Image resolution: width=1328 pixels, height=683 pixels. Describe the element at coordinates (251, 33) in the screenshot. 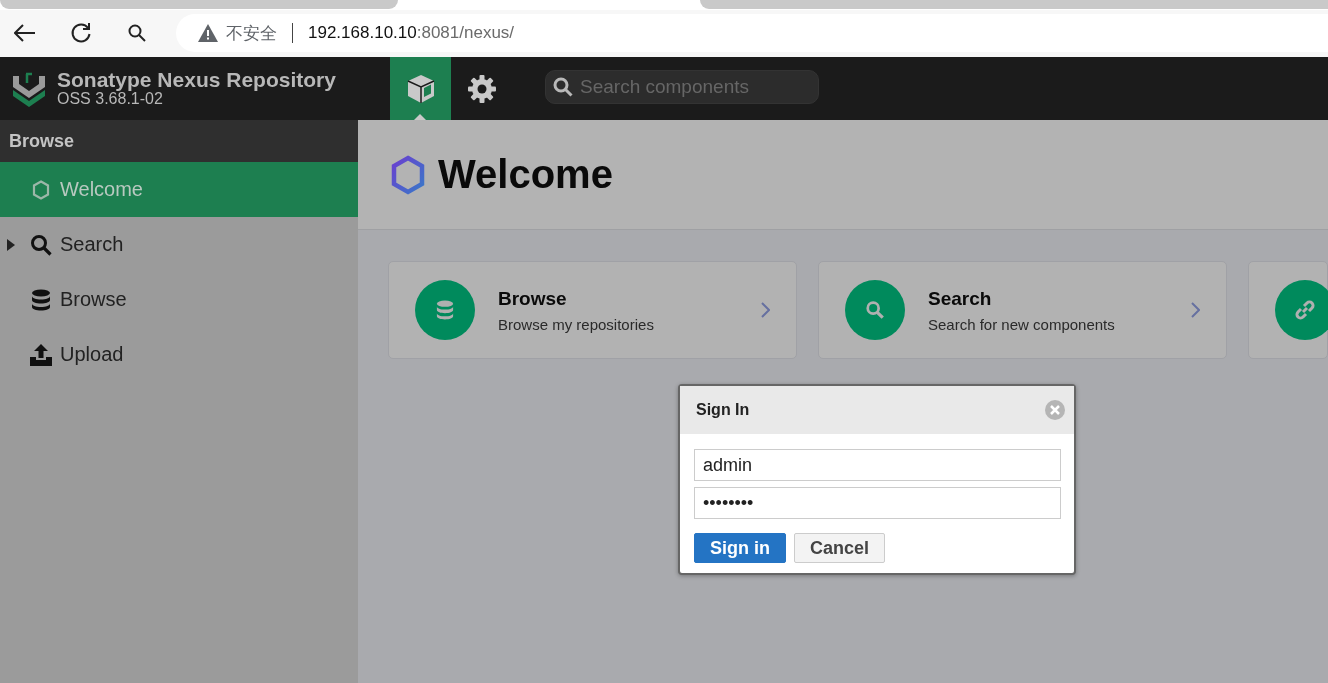

I see `security-label: 不安全` at that location.